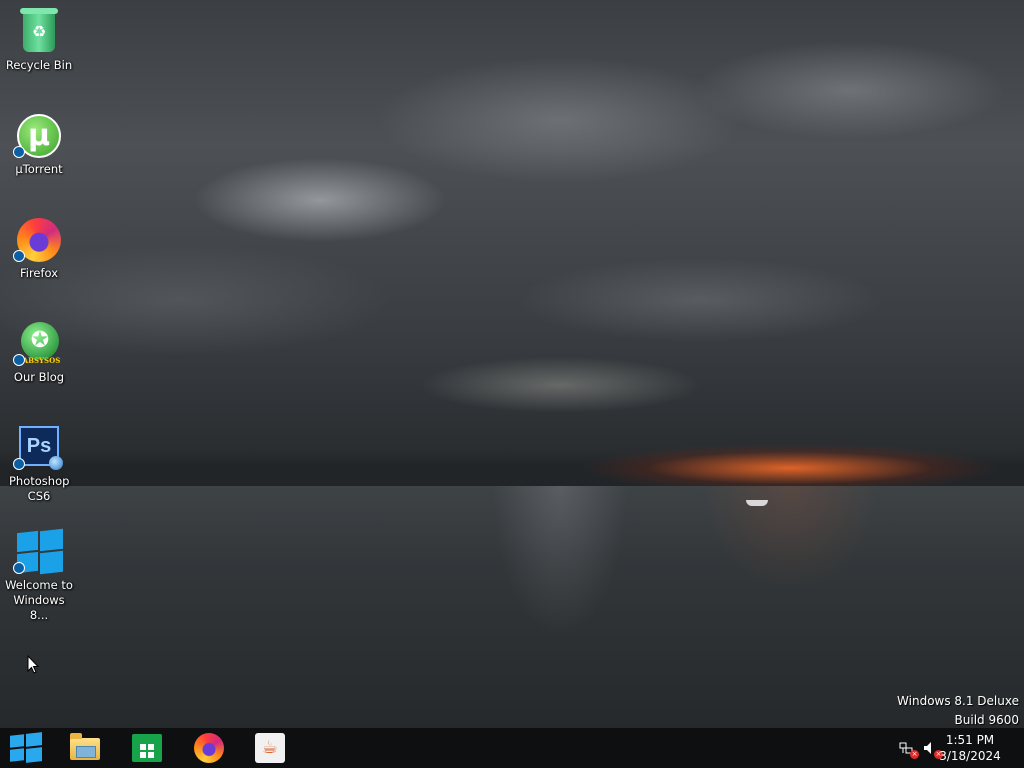  What do you see at coordinates (38, 136) in the screenshot?
I see `utorrent-icon: µ` at bounding box center [38, 136].